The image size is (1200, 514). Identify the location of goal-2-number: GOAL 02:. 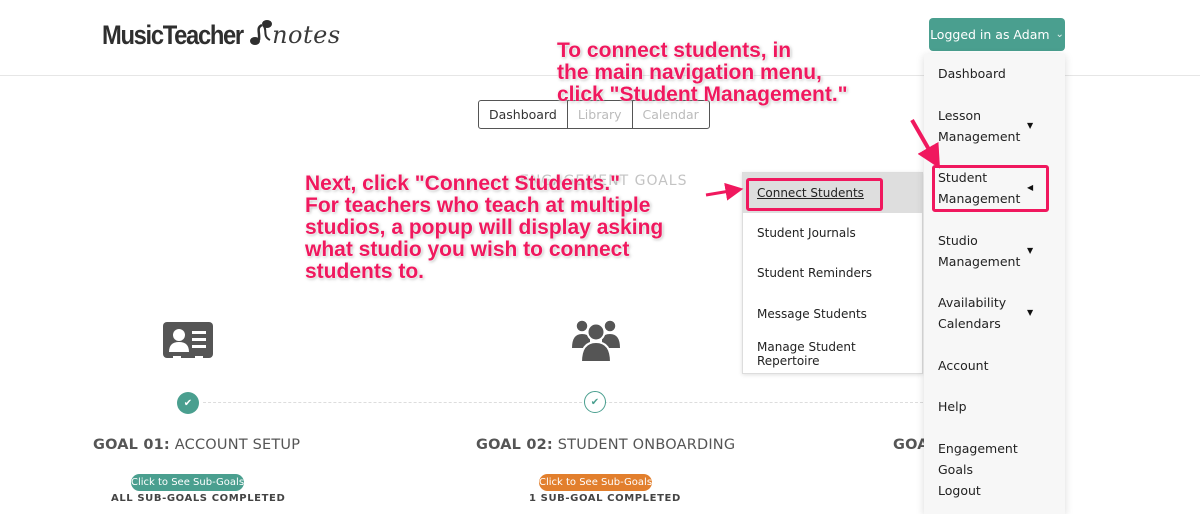
(514, 445).